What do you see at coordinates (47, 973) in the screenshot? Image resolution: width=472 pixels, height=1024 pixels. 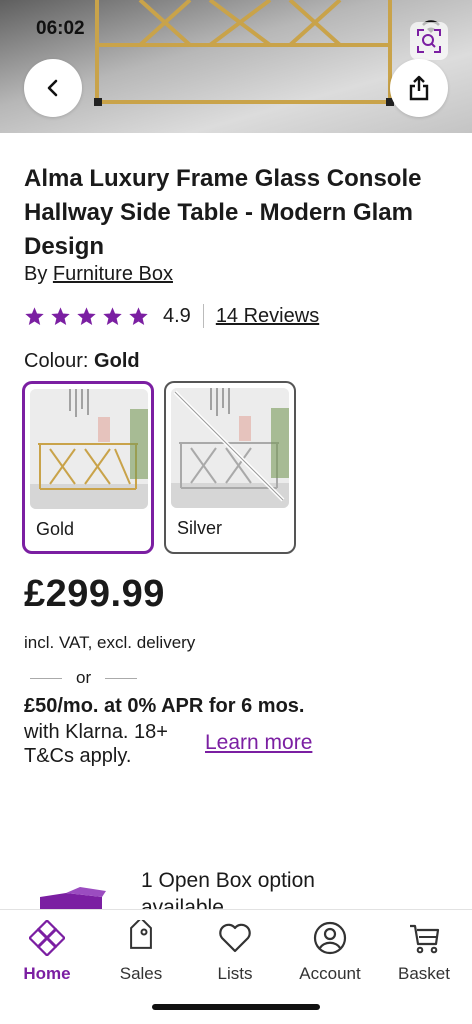 I see `nav-label: Home` at bounding box center [47, 973].